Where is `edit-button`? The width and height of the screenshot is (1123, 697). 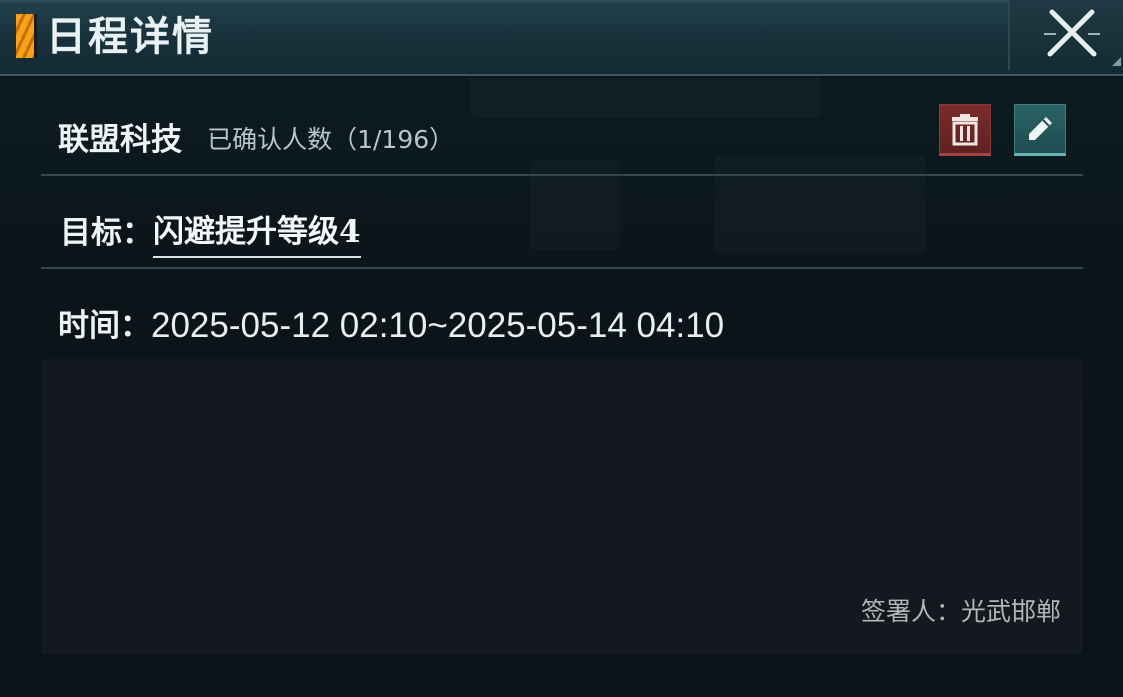
edit-button is located at coordinates (1040, 130).